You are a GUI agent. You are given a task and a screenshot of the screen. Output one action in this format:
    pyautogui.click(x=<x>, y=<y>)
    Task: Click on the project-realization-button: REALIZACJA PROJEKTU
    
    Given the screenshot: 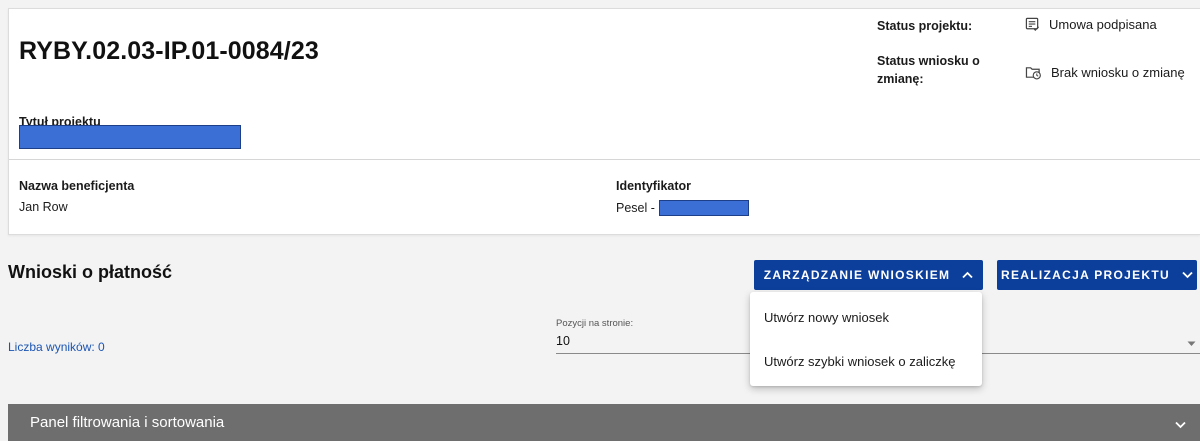 What is the action you would take?
    pyautogui.click(x=1097, y=275)
    